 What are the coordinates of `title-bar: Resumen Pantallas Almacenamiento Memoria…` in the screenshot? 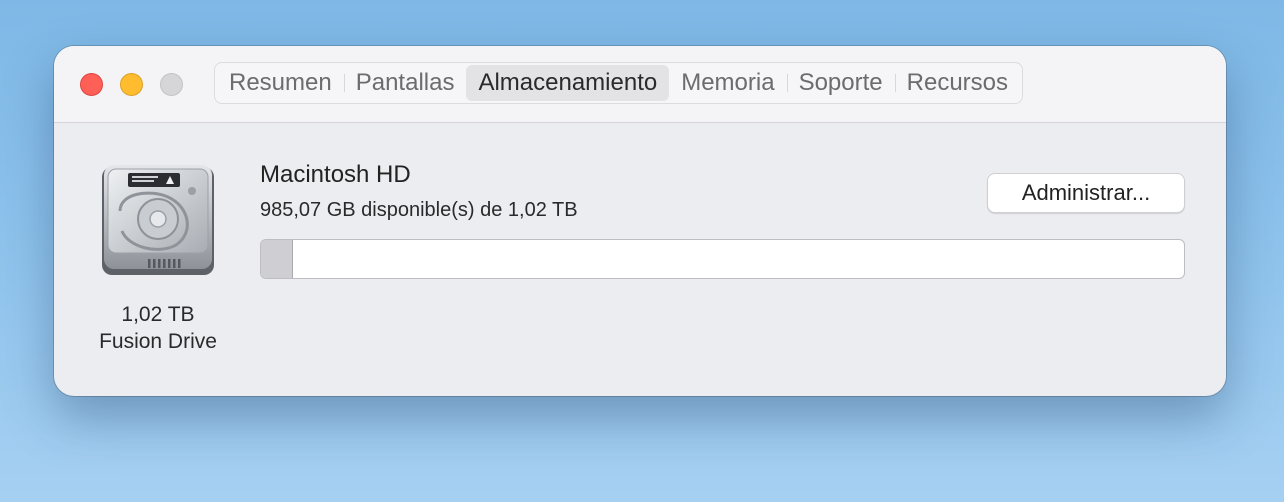 It's located at (640, 84).